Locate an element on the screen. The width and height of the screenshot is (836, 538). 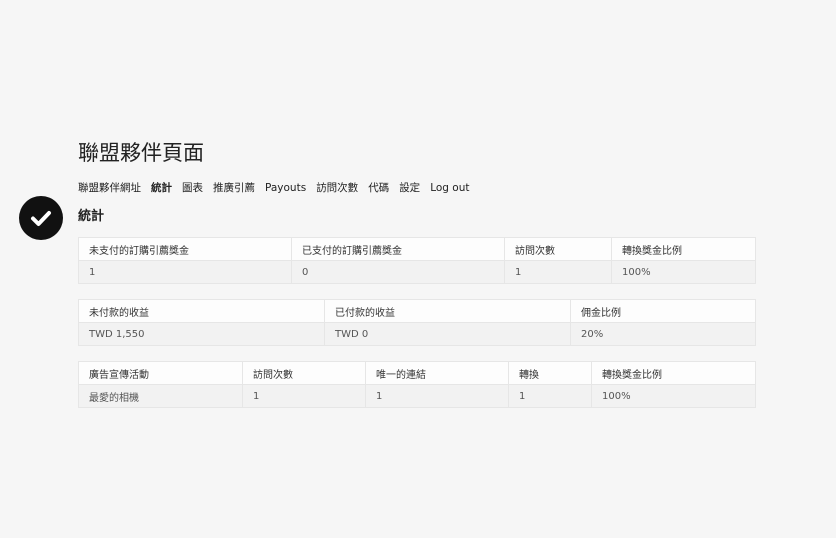
table-cell: 20% is located at coordinates (663, 334).